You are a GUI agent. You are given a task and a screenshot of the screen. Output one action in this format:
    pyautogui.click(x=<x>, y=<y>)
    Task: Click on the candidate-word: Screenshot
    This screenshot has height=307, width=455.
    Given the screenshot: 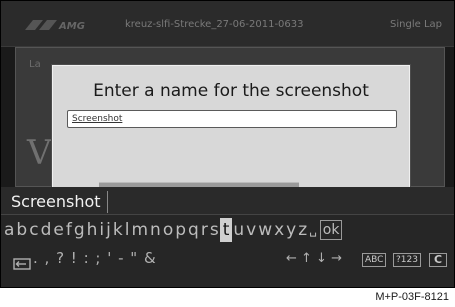 What is the action you would take?
    pyautogui.click(x=59, y=202)
    